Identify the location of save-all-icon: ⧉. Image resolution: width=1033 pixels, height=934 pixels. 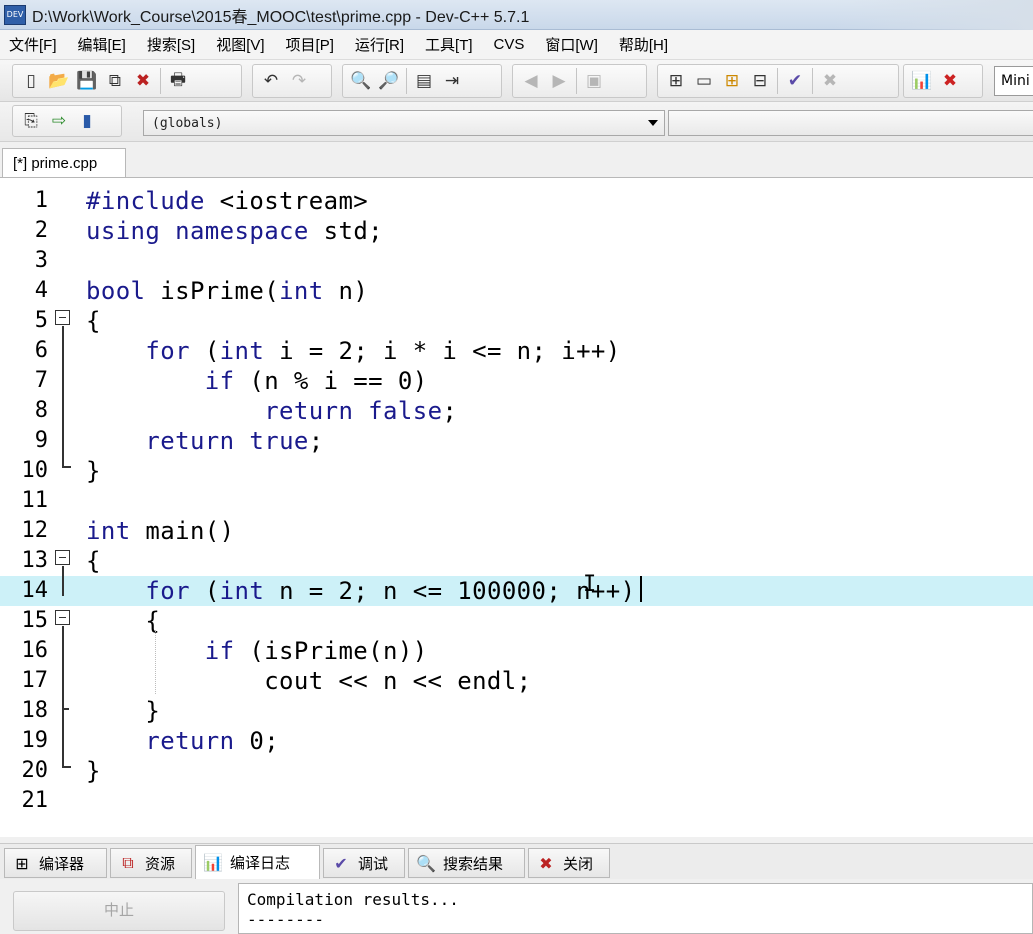
(115, 81).